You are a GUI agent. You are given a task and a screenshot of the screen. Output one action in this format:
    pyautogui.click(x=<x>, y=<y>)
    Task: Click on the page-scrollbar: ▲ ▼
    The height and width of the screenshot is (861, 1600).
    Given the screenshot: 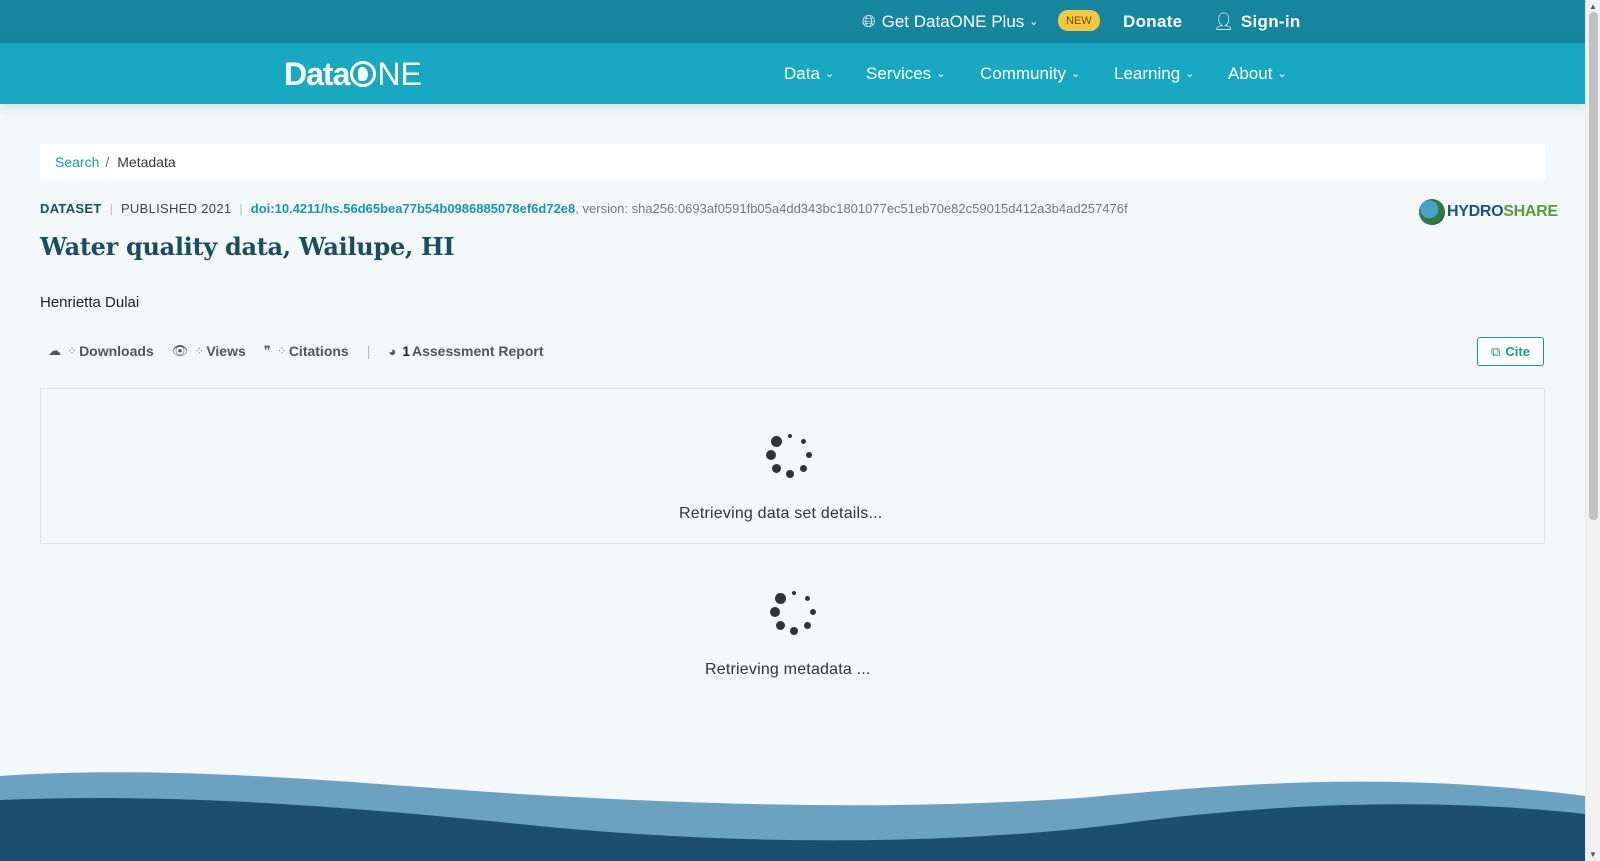 What is the action you would take?
    pyautogui.click(x=1592, y=430)
    